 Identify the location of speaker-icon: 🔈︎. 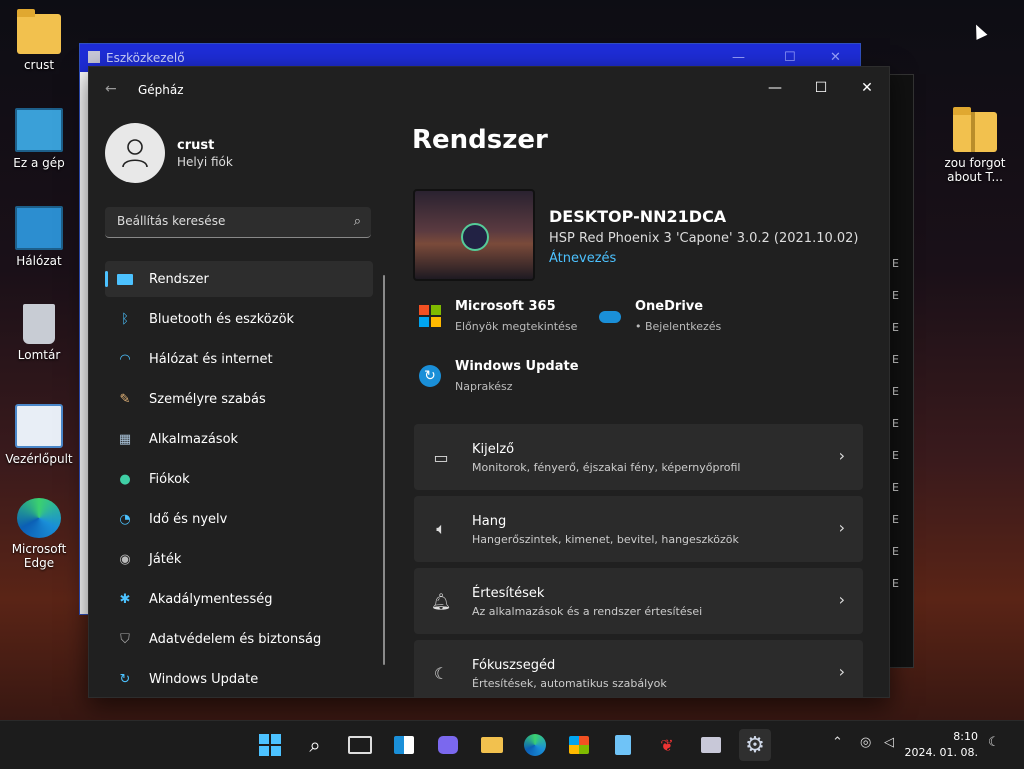
(441, 528).